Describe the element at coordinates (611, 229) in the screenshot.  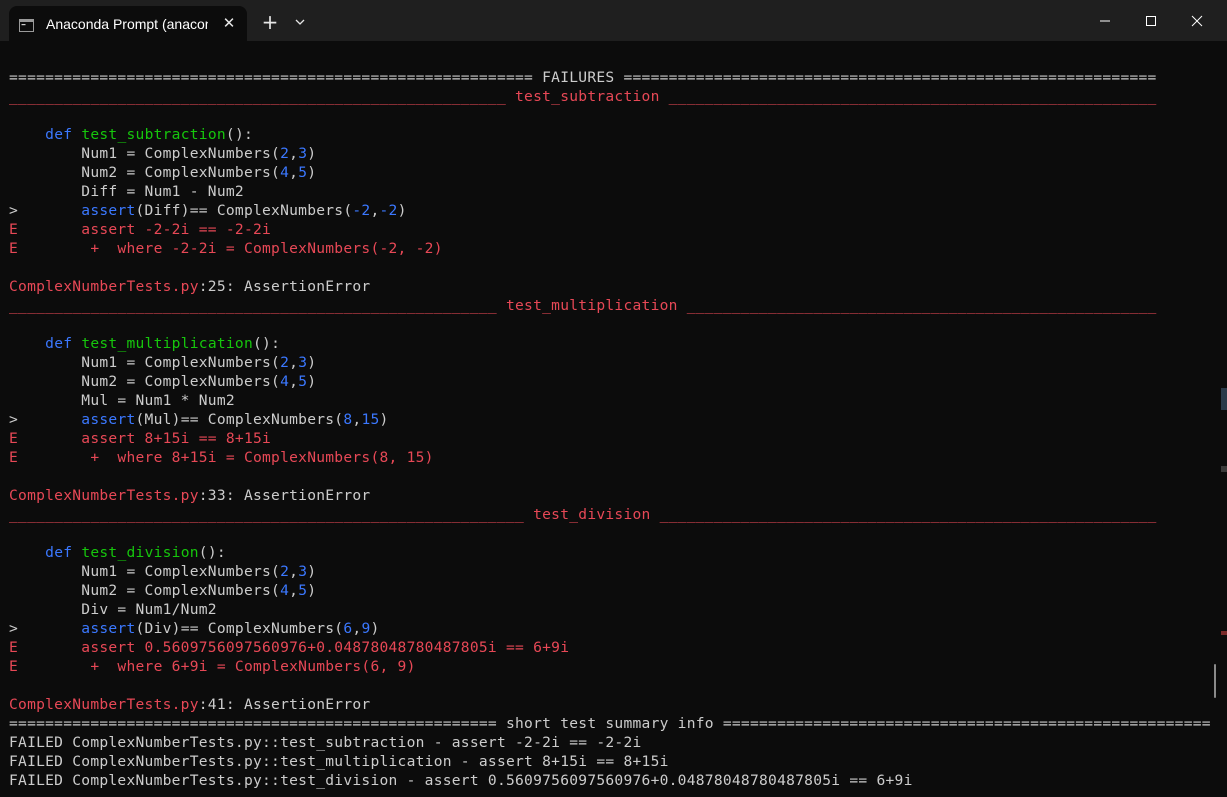
I see `terminal-line: E assert -2-2i == -2-2i` at that location.